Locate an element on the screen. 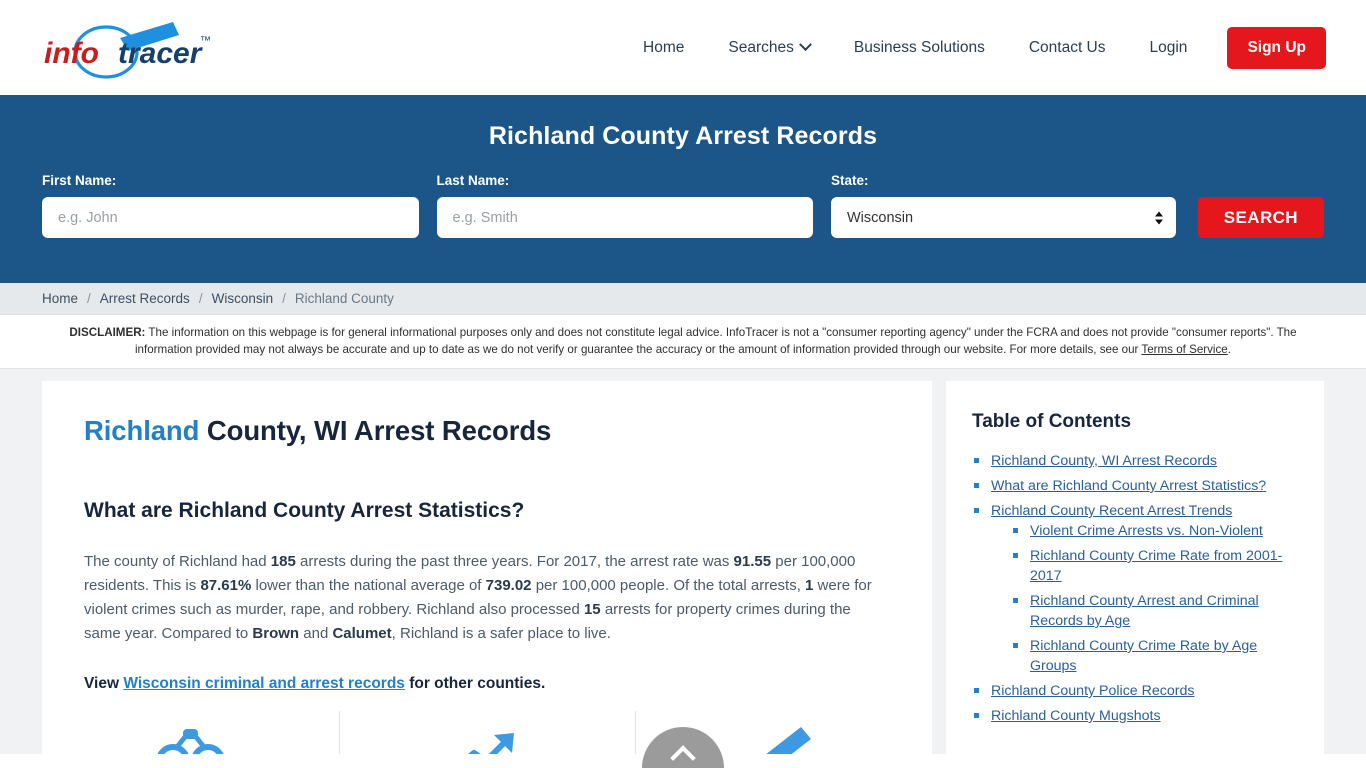  nav-home-label: Home is located at coordinates (664, 47).